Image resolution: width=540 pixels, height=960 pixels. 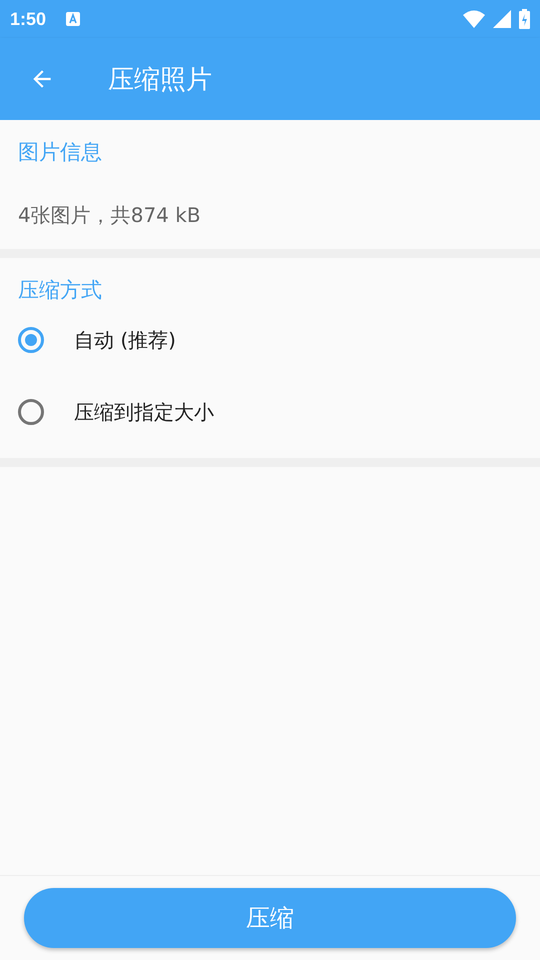 What do you see at coordinates (474, 19) in the screenshot?
I see `wifi-icon` at bounding box center [474, 19].